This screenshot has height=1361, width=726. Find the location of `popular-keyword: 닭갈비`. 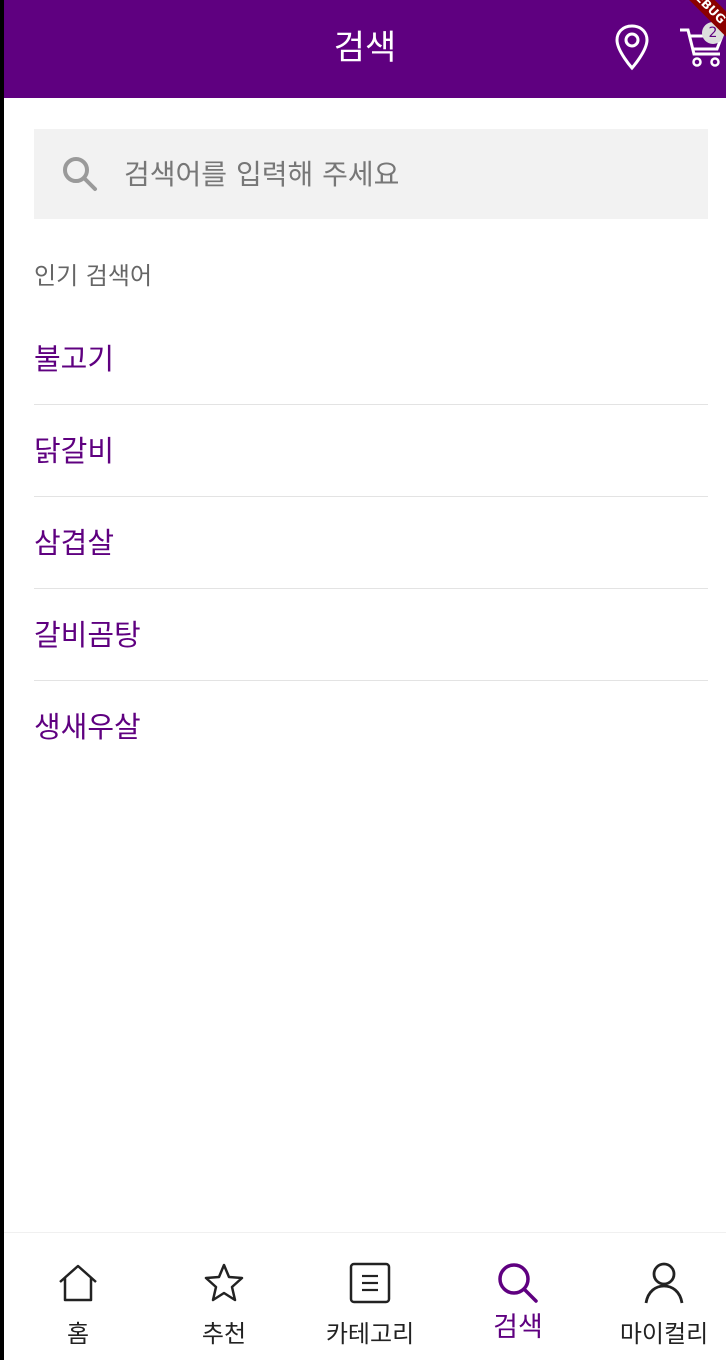

popular-keyword: 닭갈비 is located at coordinates (74, 451).